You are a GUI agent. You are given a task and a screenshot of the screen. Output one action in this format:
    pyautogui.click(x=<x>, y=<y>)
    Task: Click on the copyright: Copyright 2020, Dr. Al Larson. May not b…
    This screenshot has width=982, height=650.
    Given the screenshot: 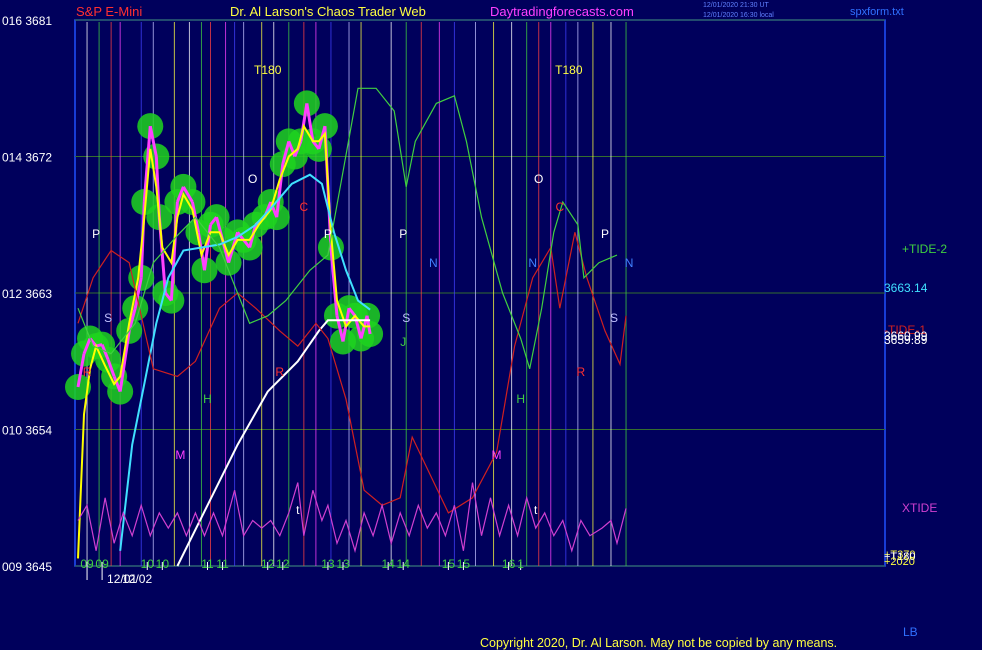 What is the action you would take?
    pyautogui.click(x=658, y=643)
    